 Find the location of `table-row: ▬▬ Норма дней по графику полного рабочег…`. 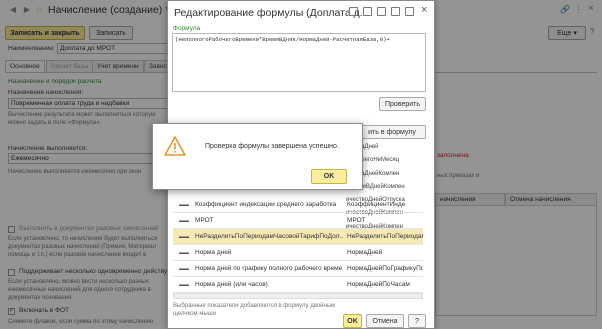

table-row: ▬▬ Норма дней по графику полного рабочег… is located at coordinates (298, 269).